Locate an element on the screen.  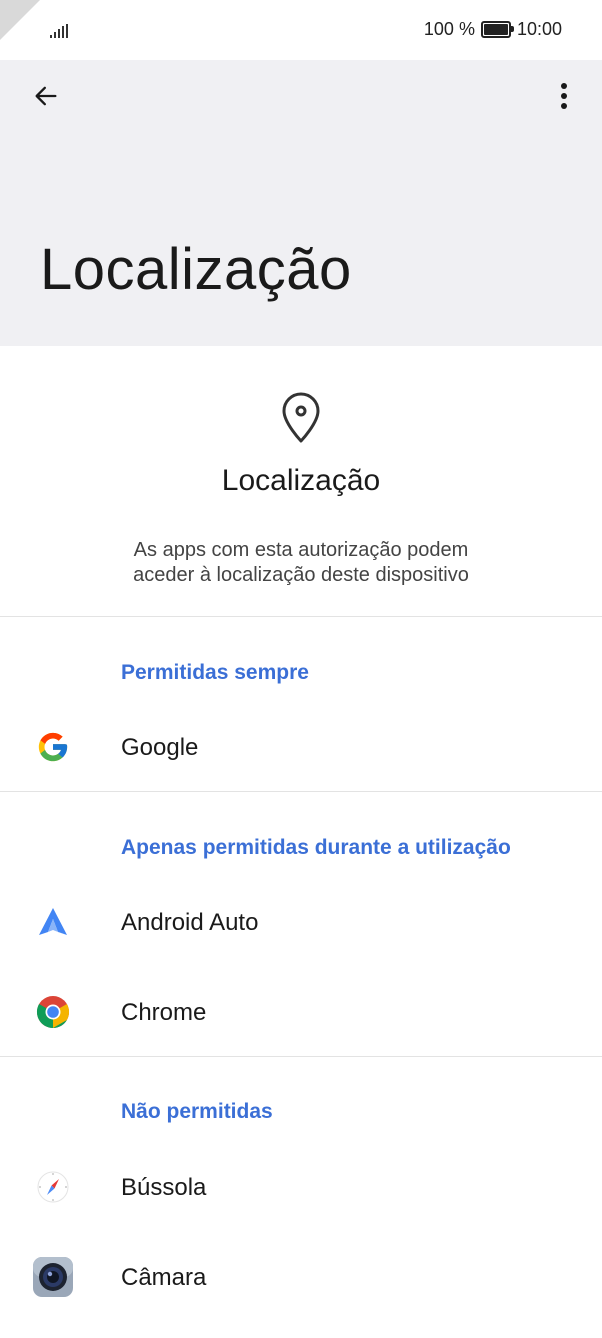
app-name: Chrome is located at coordinates (164, 1012).